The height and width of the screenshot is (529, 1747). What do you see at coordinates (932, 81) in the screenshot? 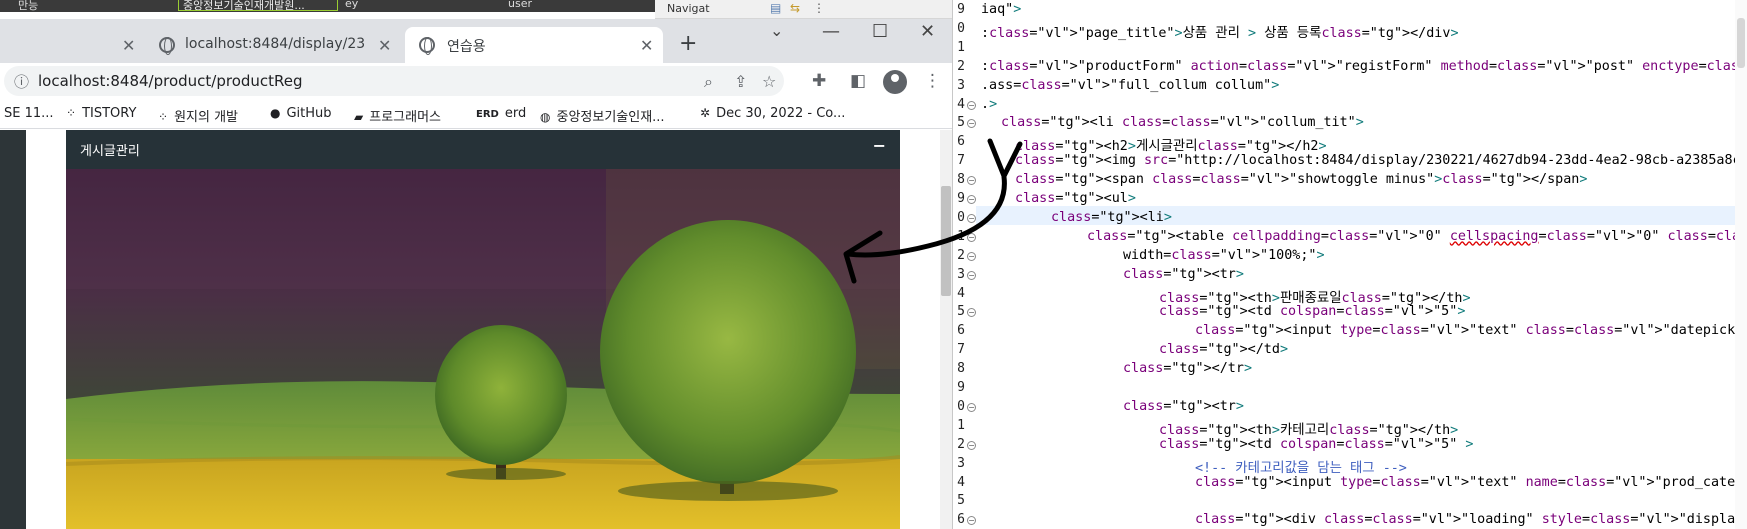
I see `chrome-menu-icon: ⋮` at bounding box center [932, 81].